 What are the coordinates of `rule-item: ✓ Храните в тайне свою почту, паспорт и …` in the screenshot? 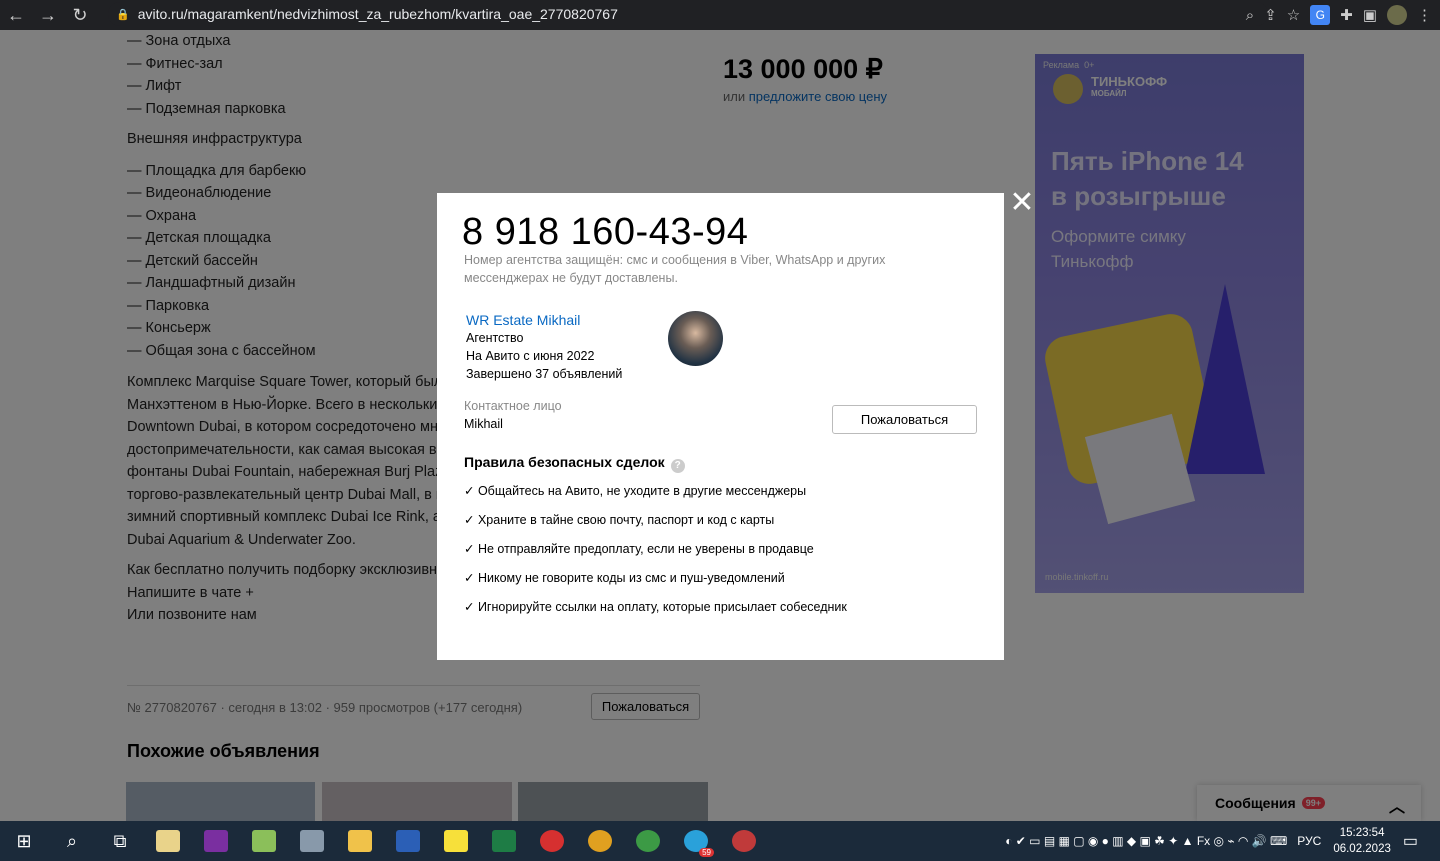 It's located at (619, 520).